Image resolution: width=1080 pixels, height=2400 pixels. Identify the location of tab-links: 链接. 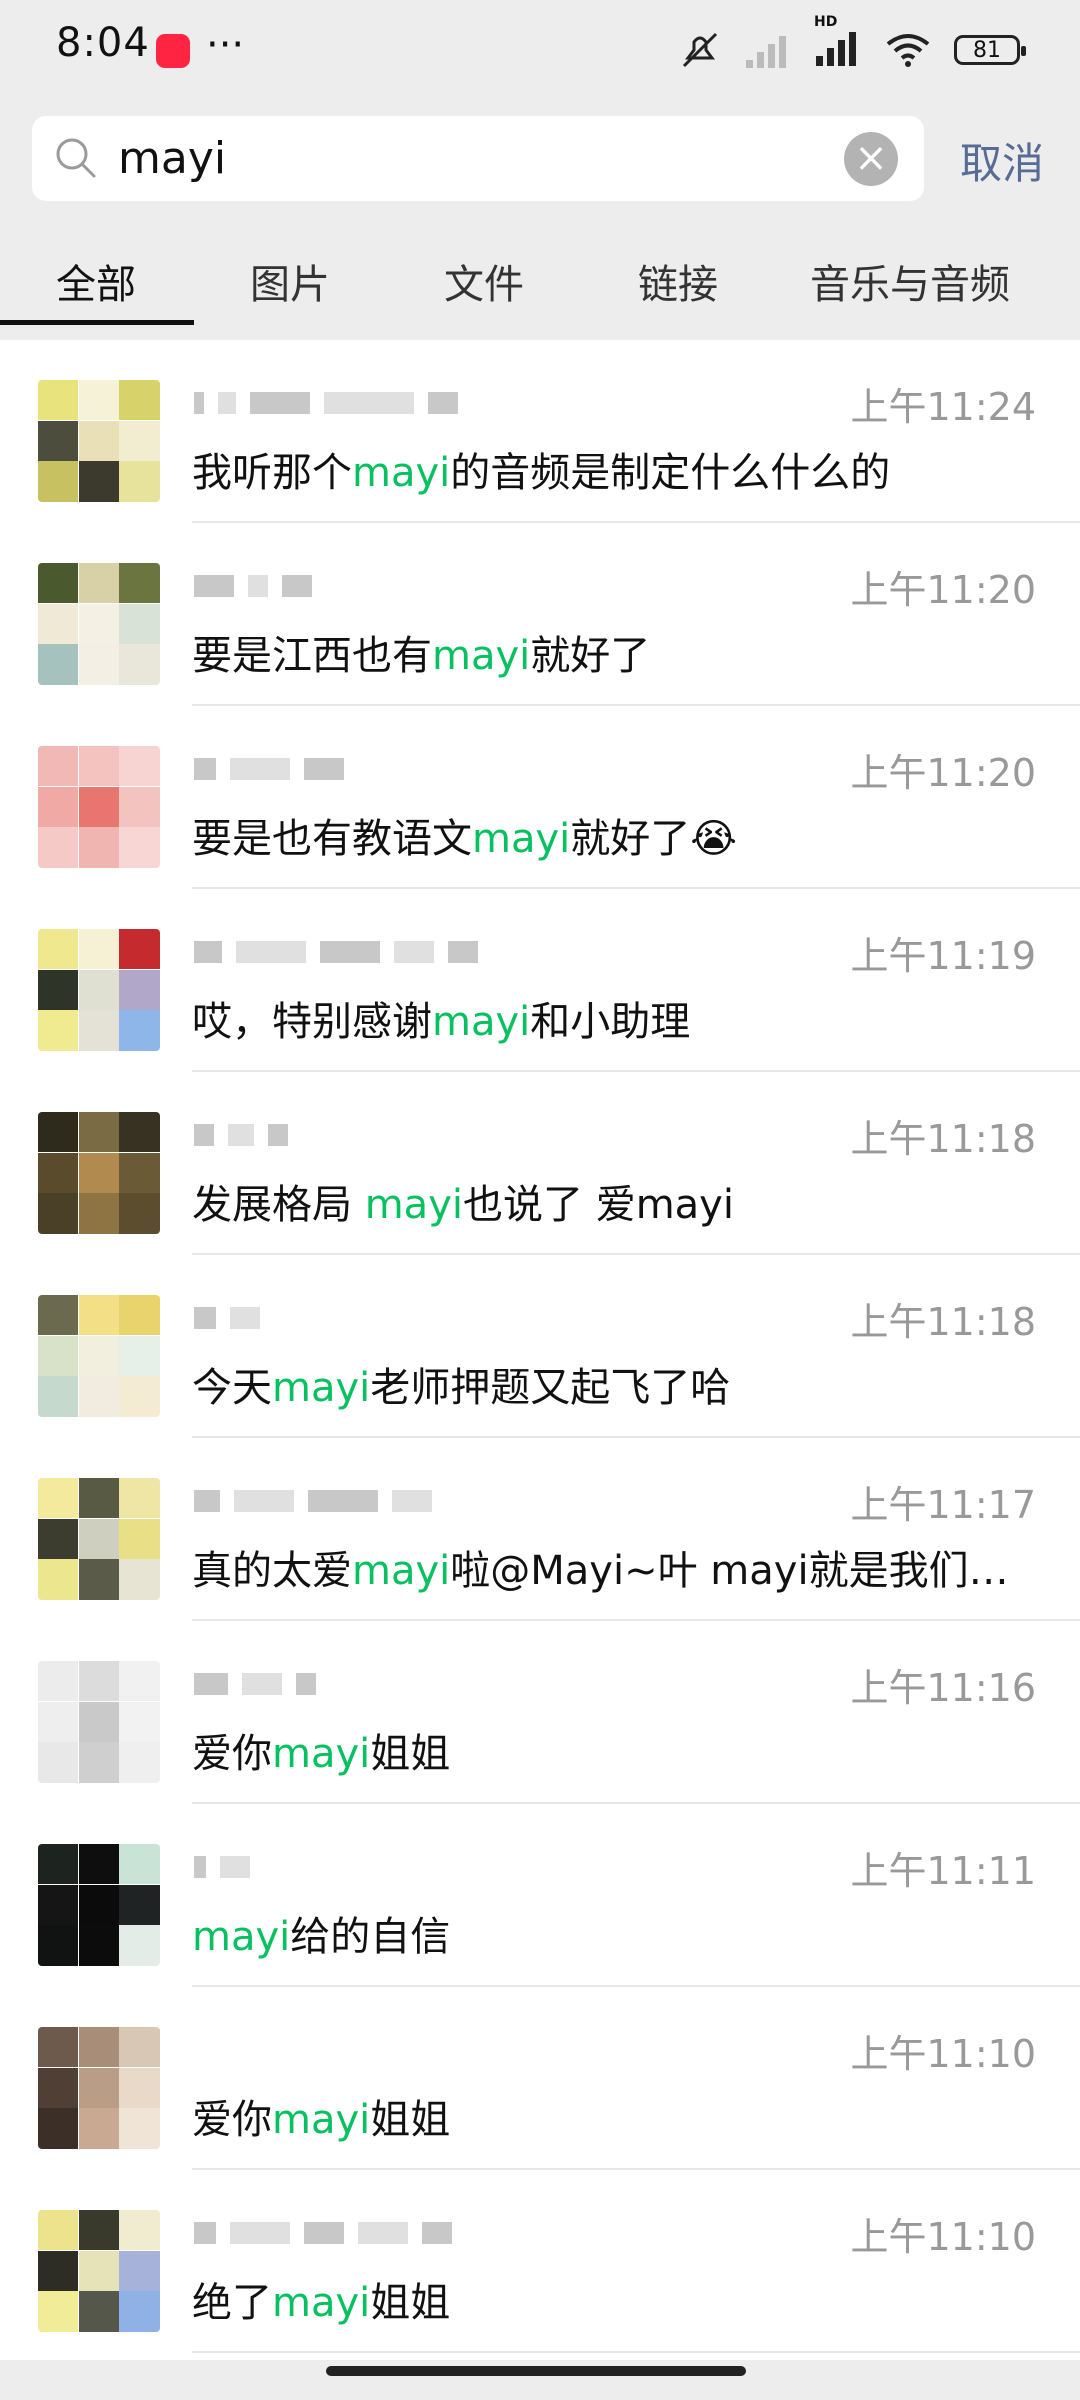
(678, 281).